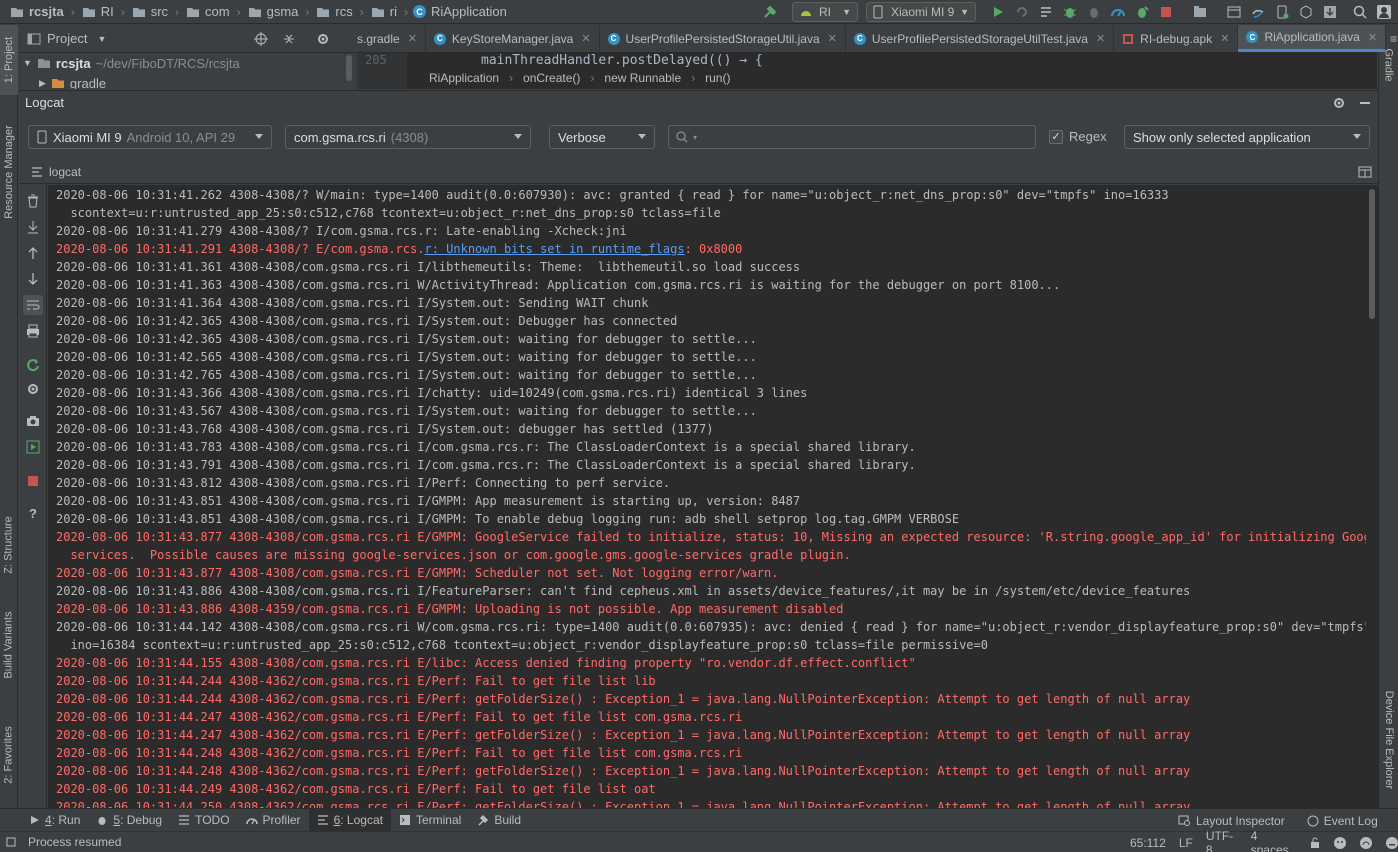 This screenshot has width=1398, height=852. What do you see at coordinates (1118, 12) in the screenshot?
I see `profile-icon` at bounding box center [1118, 12].